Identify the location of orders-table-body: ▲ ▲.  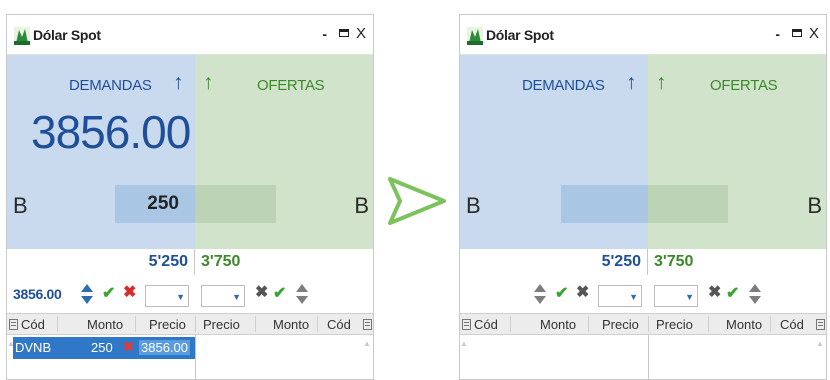
(643, 357).